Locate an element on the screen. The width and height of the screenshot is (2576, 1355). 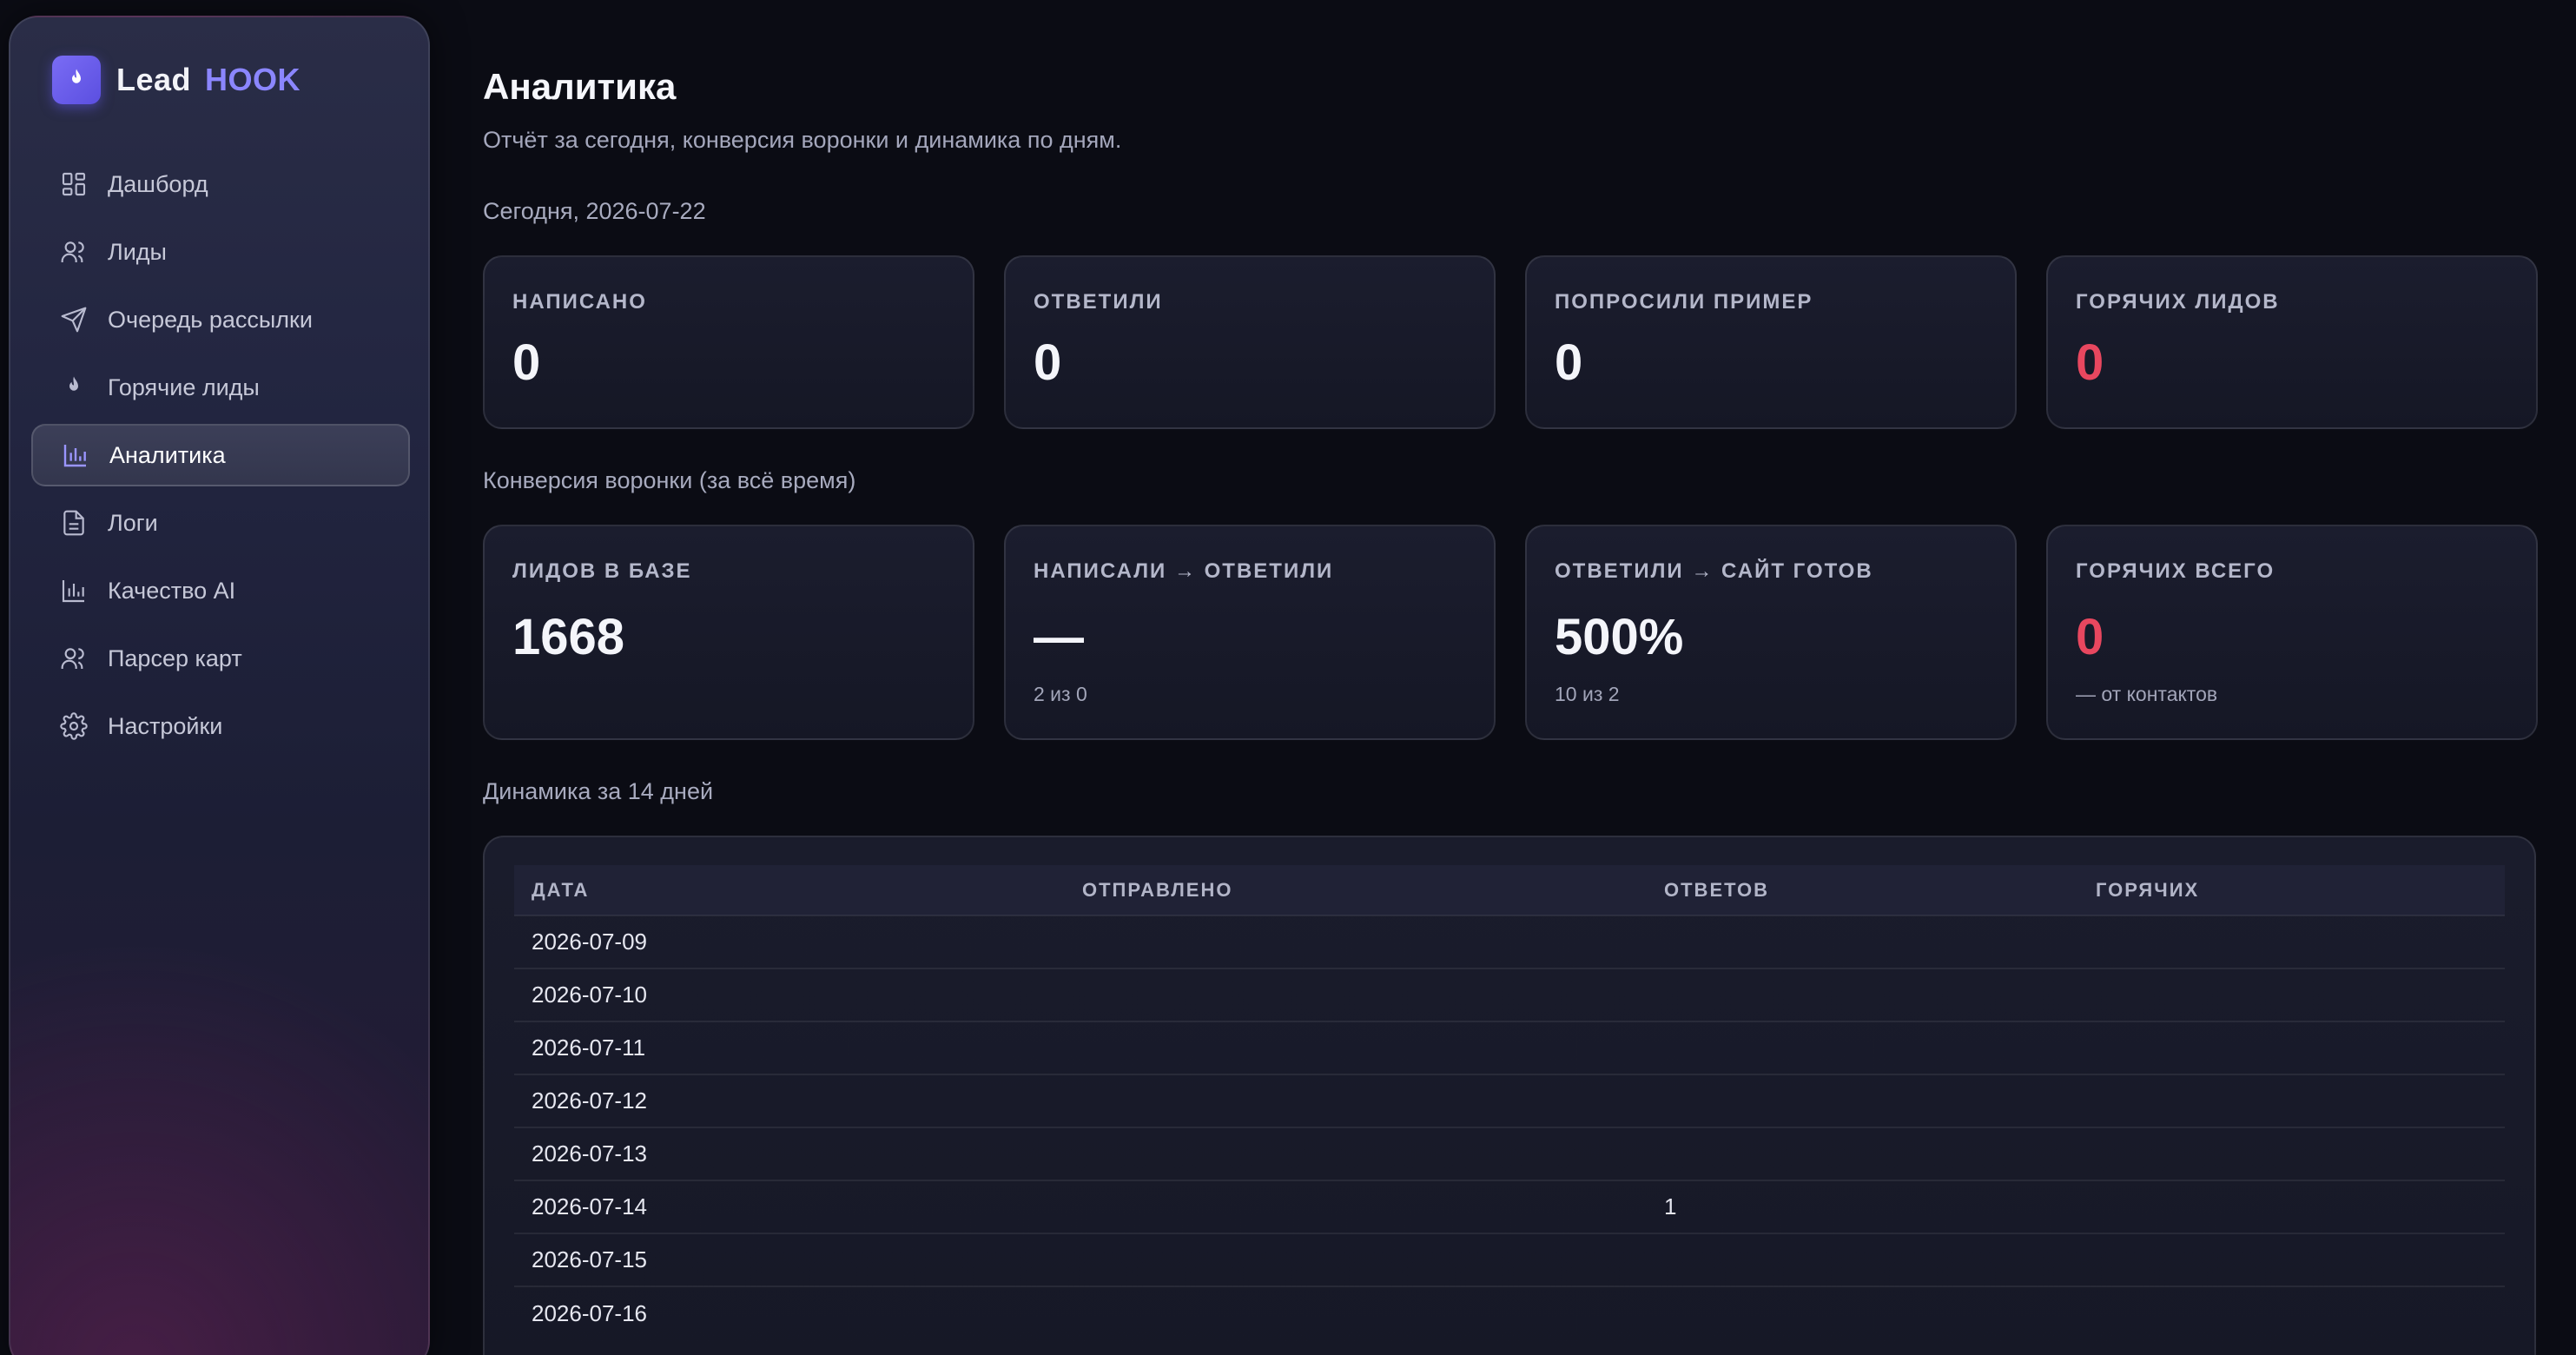
stat-card-written: НАПИСАНО 0 is located at coordinates (728, 342).